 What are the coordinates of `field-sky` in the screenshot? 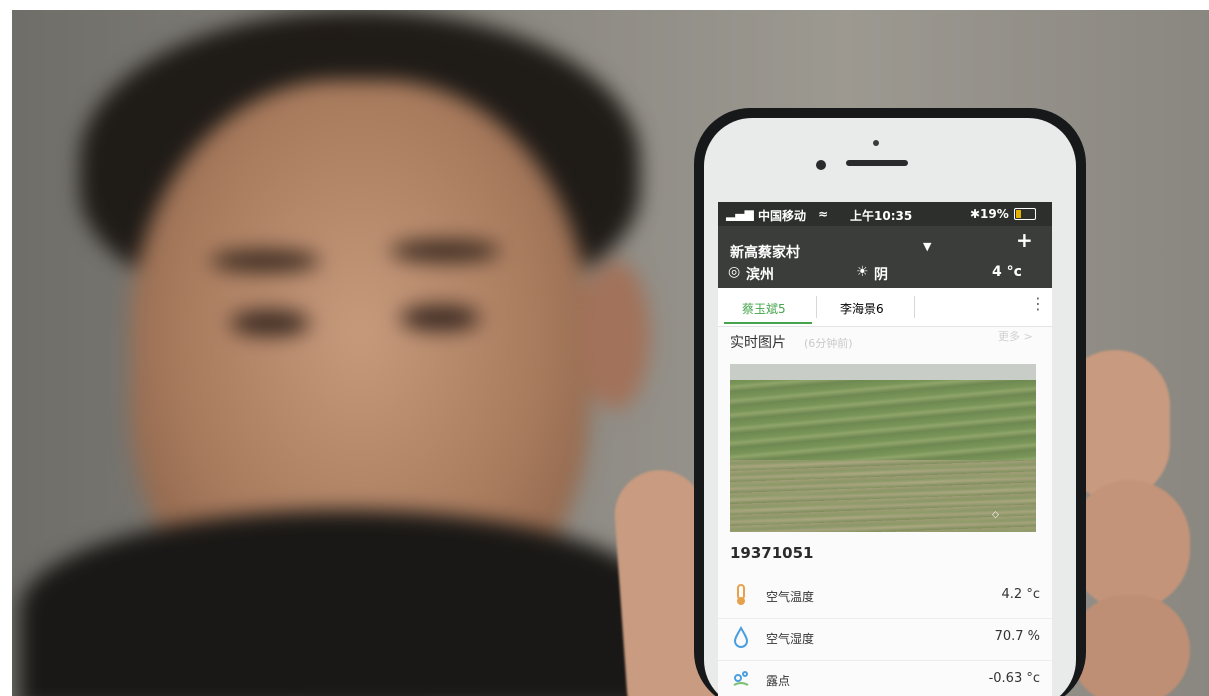 It's located at (883, 372).